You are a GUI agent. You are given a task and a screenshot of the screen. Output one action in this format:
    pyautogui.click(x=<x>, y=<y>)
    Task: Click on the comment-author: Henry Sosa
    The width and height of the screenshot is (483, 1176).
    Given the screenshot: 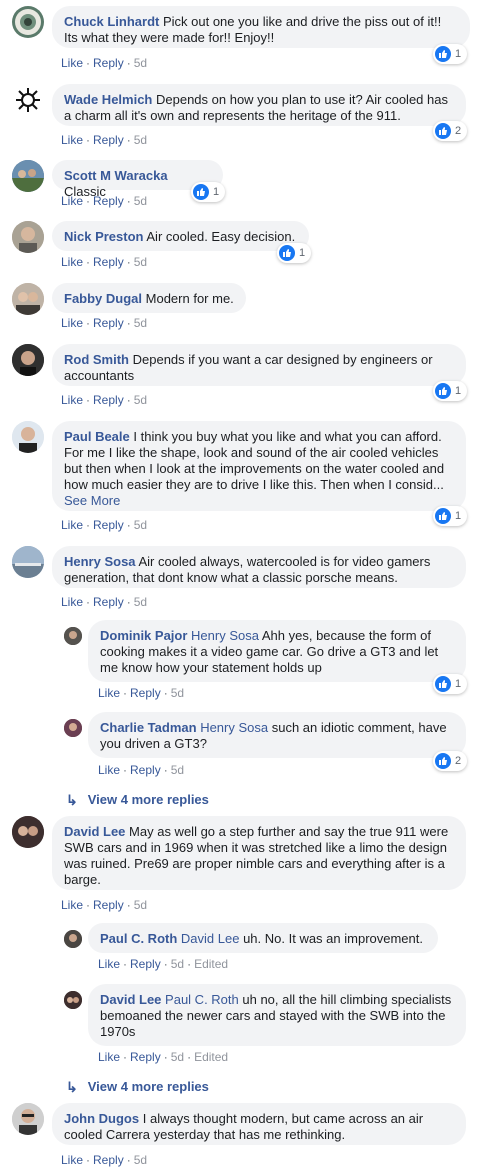 What is the action you would take?
    pyautogui.click(x=100, y=561)
    